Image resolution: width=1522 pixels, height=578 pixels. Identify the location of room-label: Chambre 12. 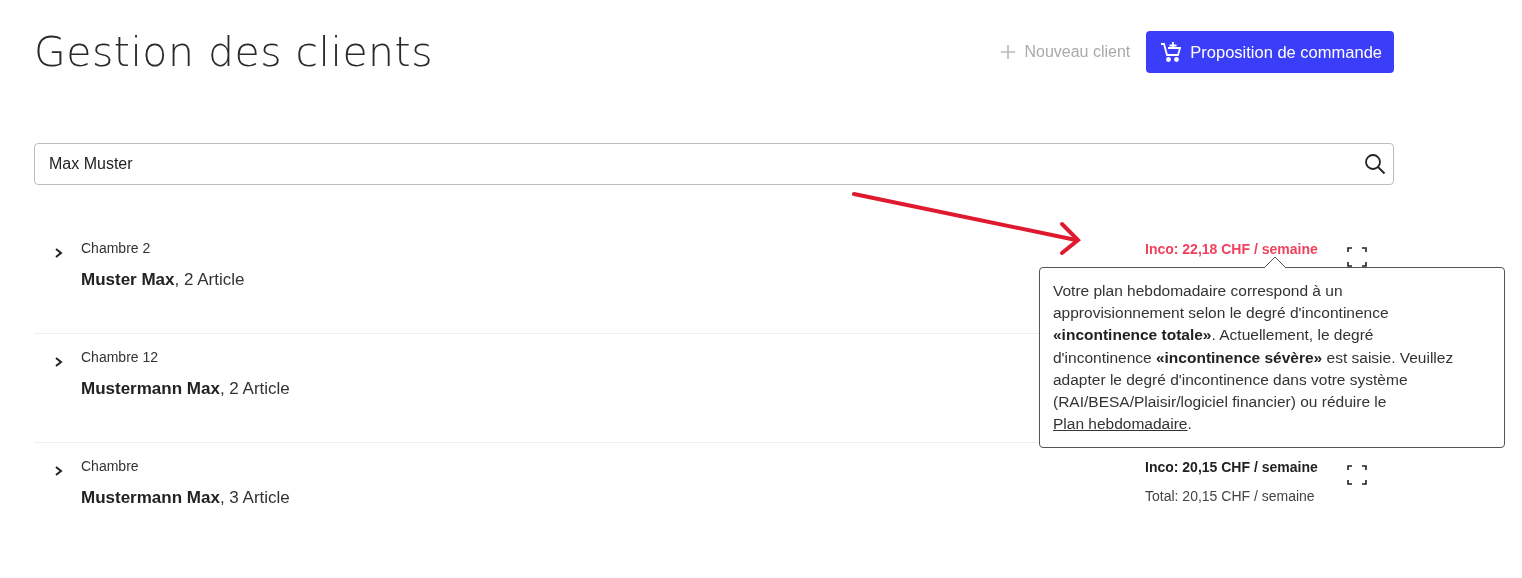
(120, 357).